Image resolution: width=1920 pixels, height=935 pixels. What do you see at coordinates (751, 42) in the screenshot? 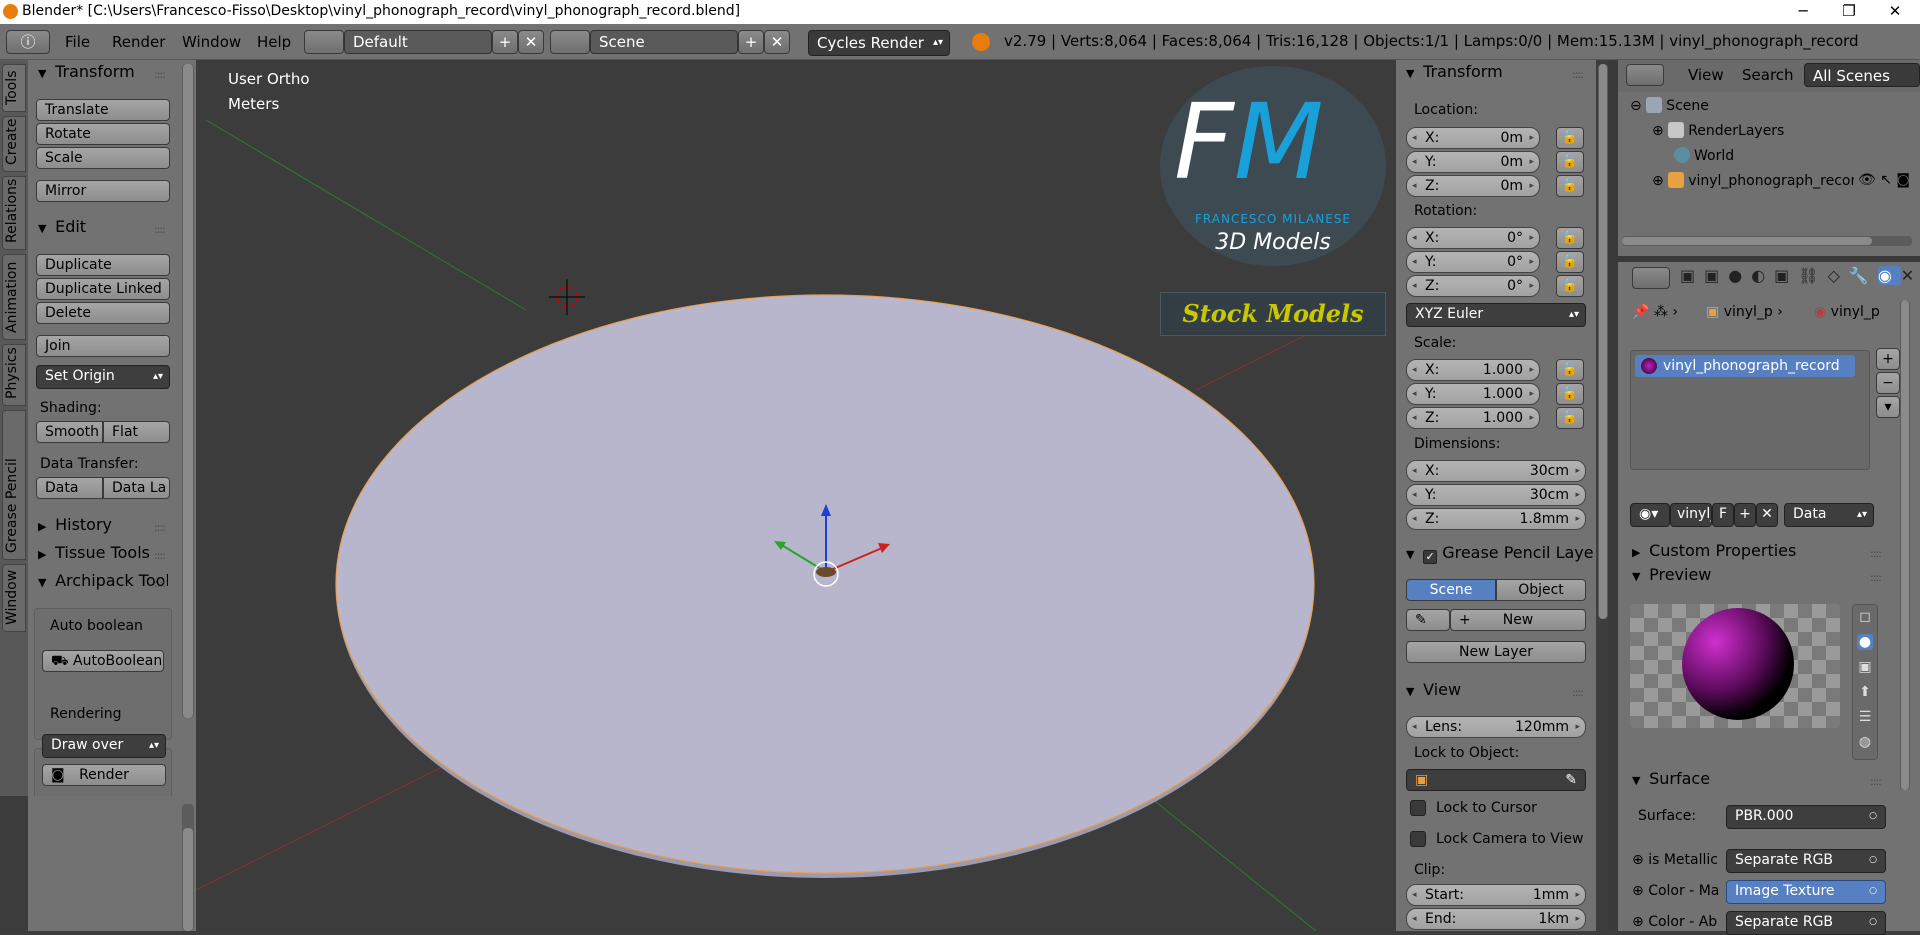
I see `add-scene-icon: +` at bounding box center [751, 42].